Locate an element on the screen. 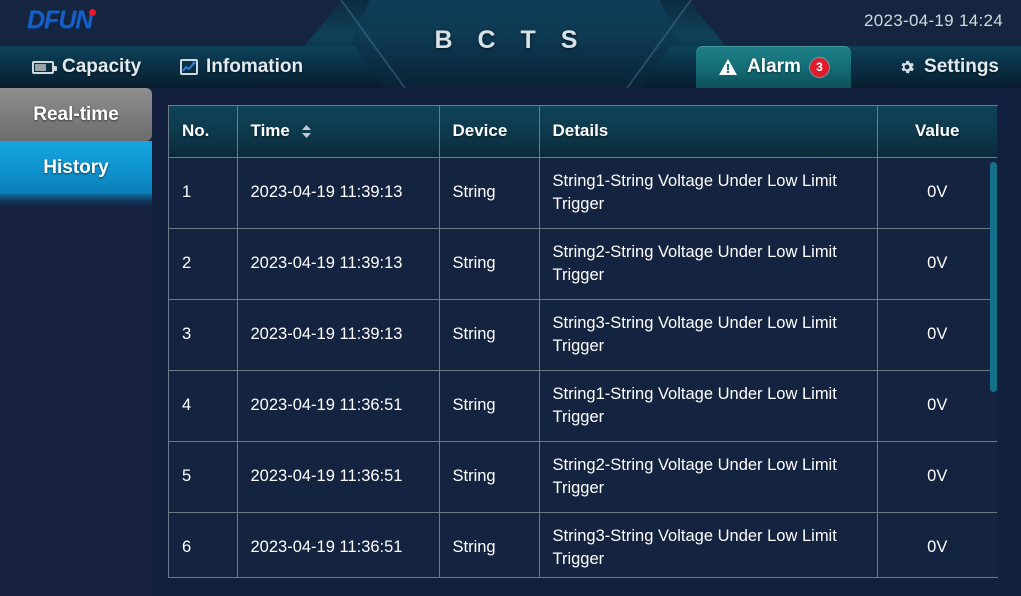 The image size is (1021, 596). gear-icon is located at coordinates (907, 67).